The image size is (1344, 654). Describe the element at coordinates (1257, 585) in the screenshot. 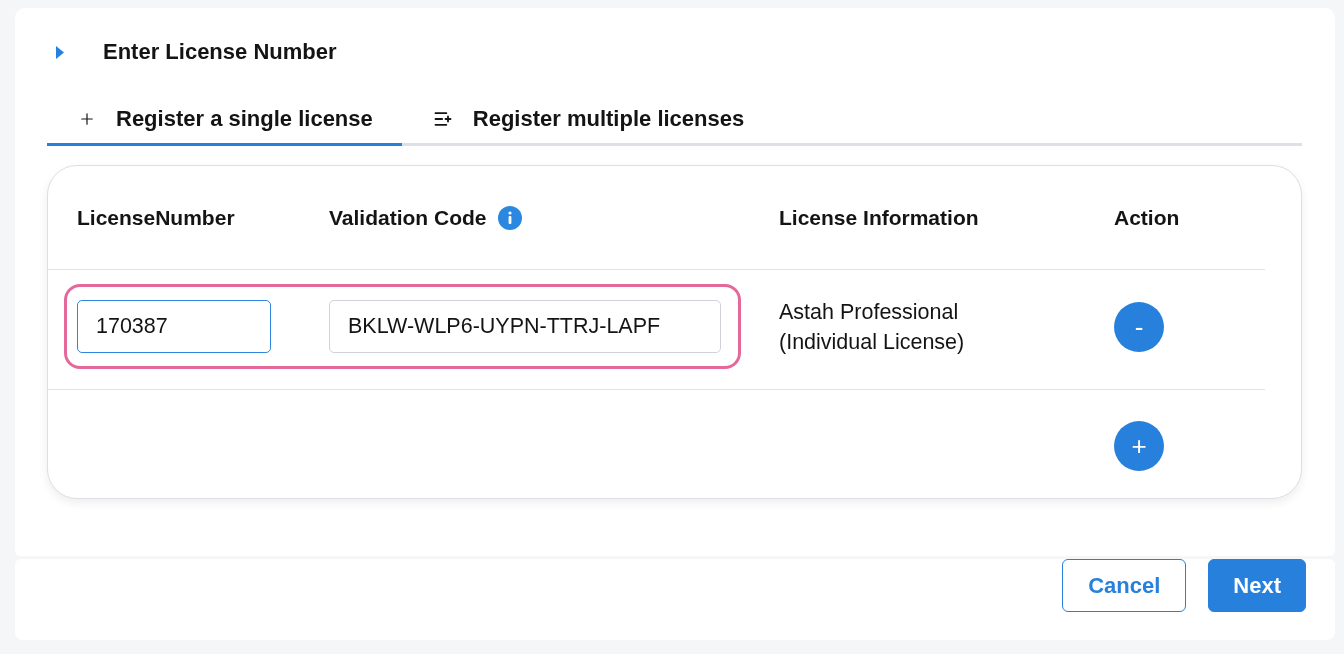

I see `next-button: Next` at that location.